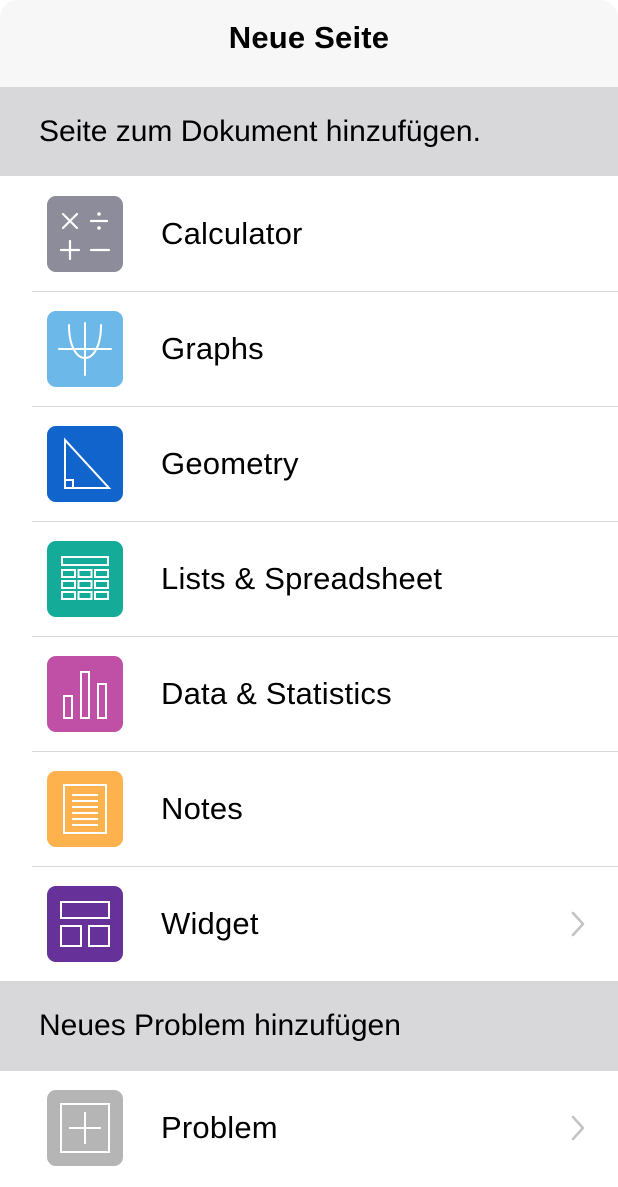 The width and height of the screenshot is (618, 1187). I want to click on problem-list: Problem, so click(309, 1128).